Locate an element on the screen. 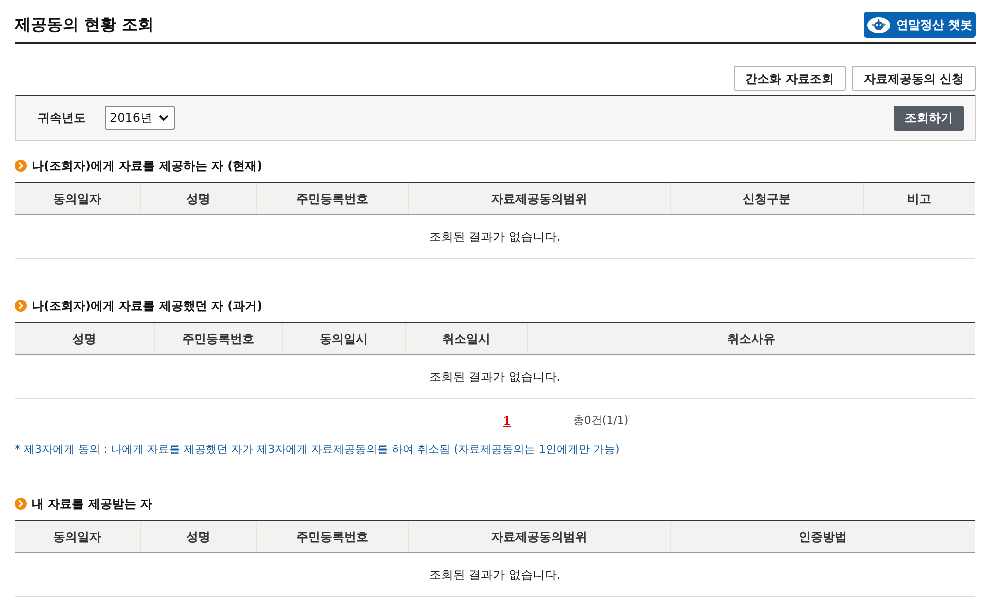  chatbot-button: 연말정산 챗봇 is located at coordinates (920, 25).